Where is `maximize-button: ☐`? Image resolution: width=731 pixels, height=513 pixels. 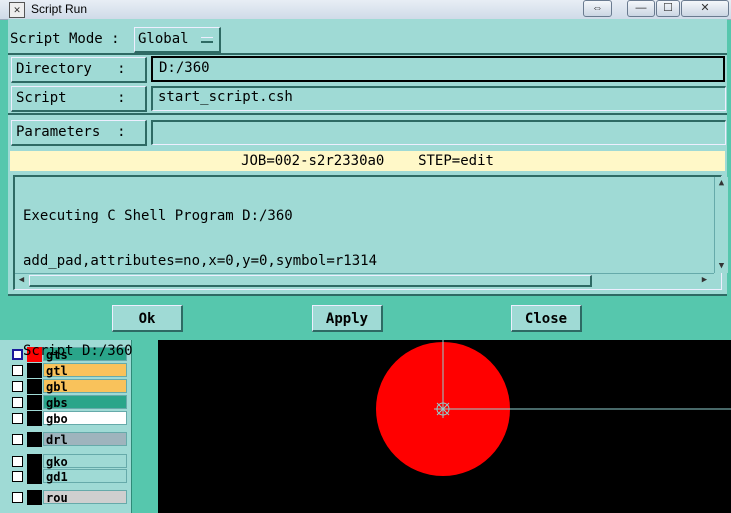
maximize-button: ☐ is located at coordinates (668, 8).